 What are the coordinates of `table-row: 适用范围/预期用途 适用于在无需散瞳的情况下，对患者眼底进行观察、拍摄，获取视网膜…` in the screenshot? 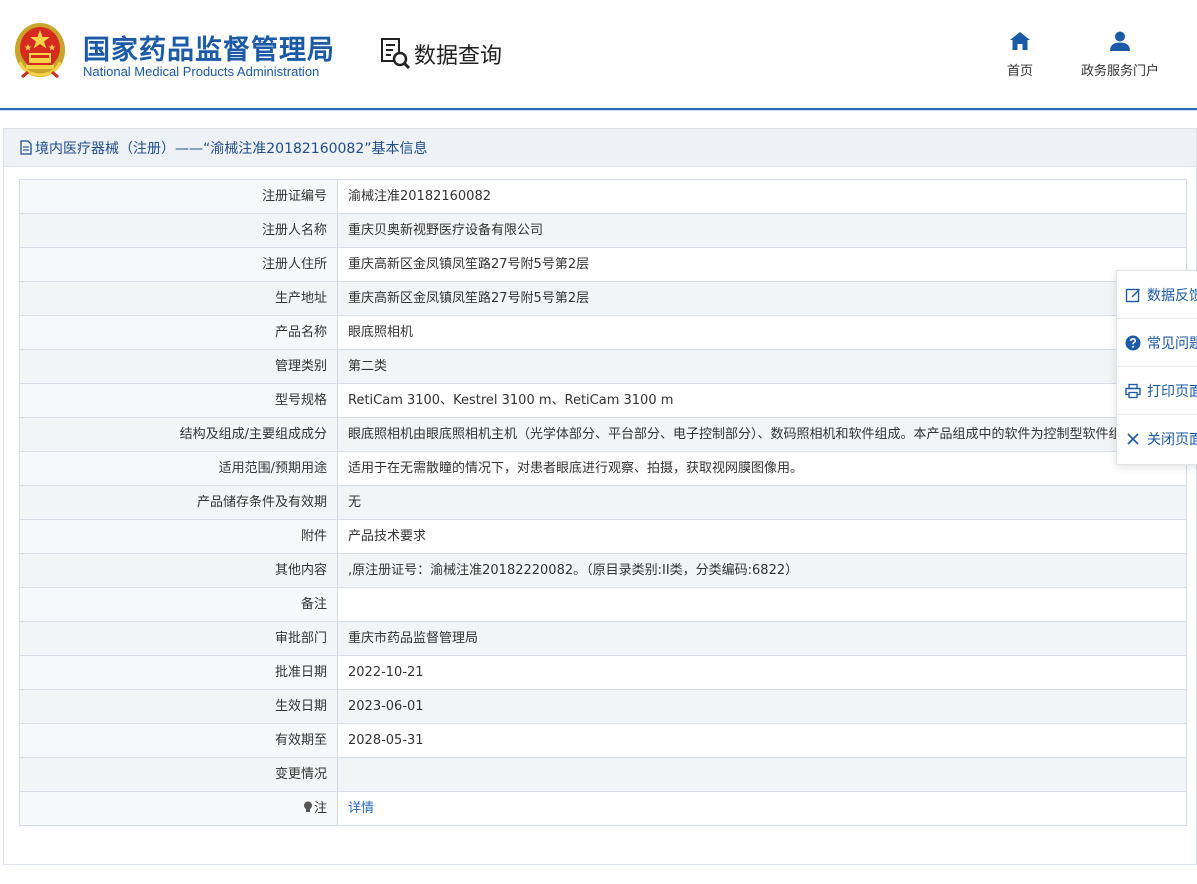 It's located at (603, 468).